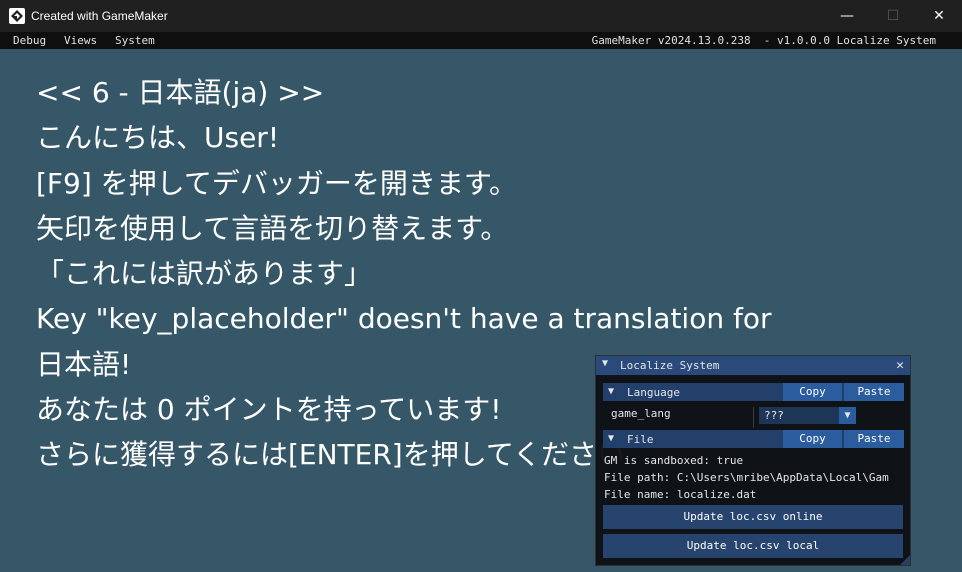 This screenshot has height=572, width=962. What do you see at coordinates (99, 16) in the screenshot?
I see `window-title: Created with GameMaker` at bounding box center [99, 16].